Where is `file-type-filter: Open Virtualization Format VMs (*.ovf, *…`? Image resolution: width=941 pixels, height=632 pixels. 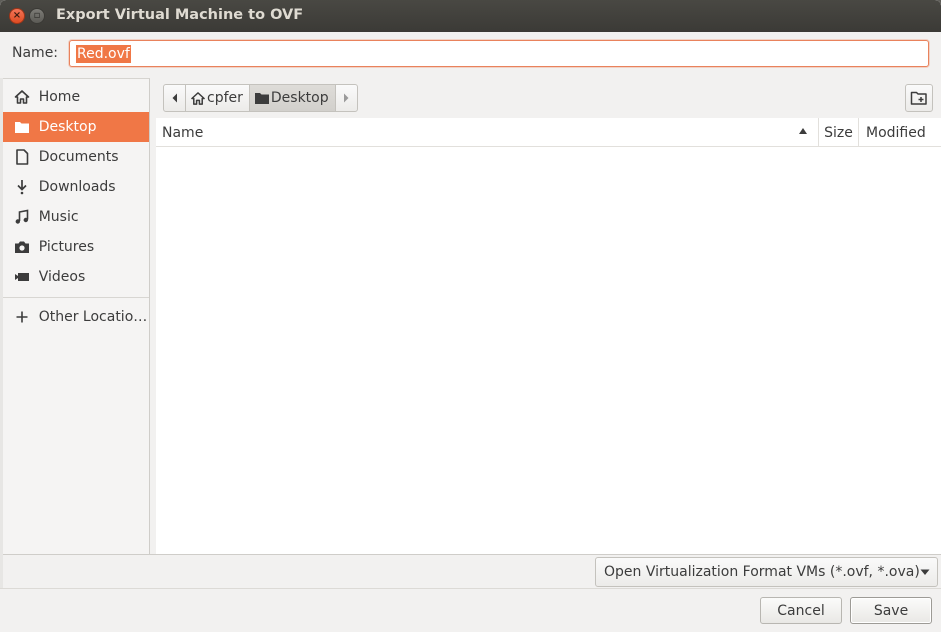
file-type-filter: Open Virtualization Format VMs (*.ovf, *… is located at coordinates (766, 572).